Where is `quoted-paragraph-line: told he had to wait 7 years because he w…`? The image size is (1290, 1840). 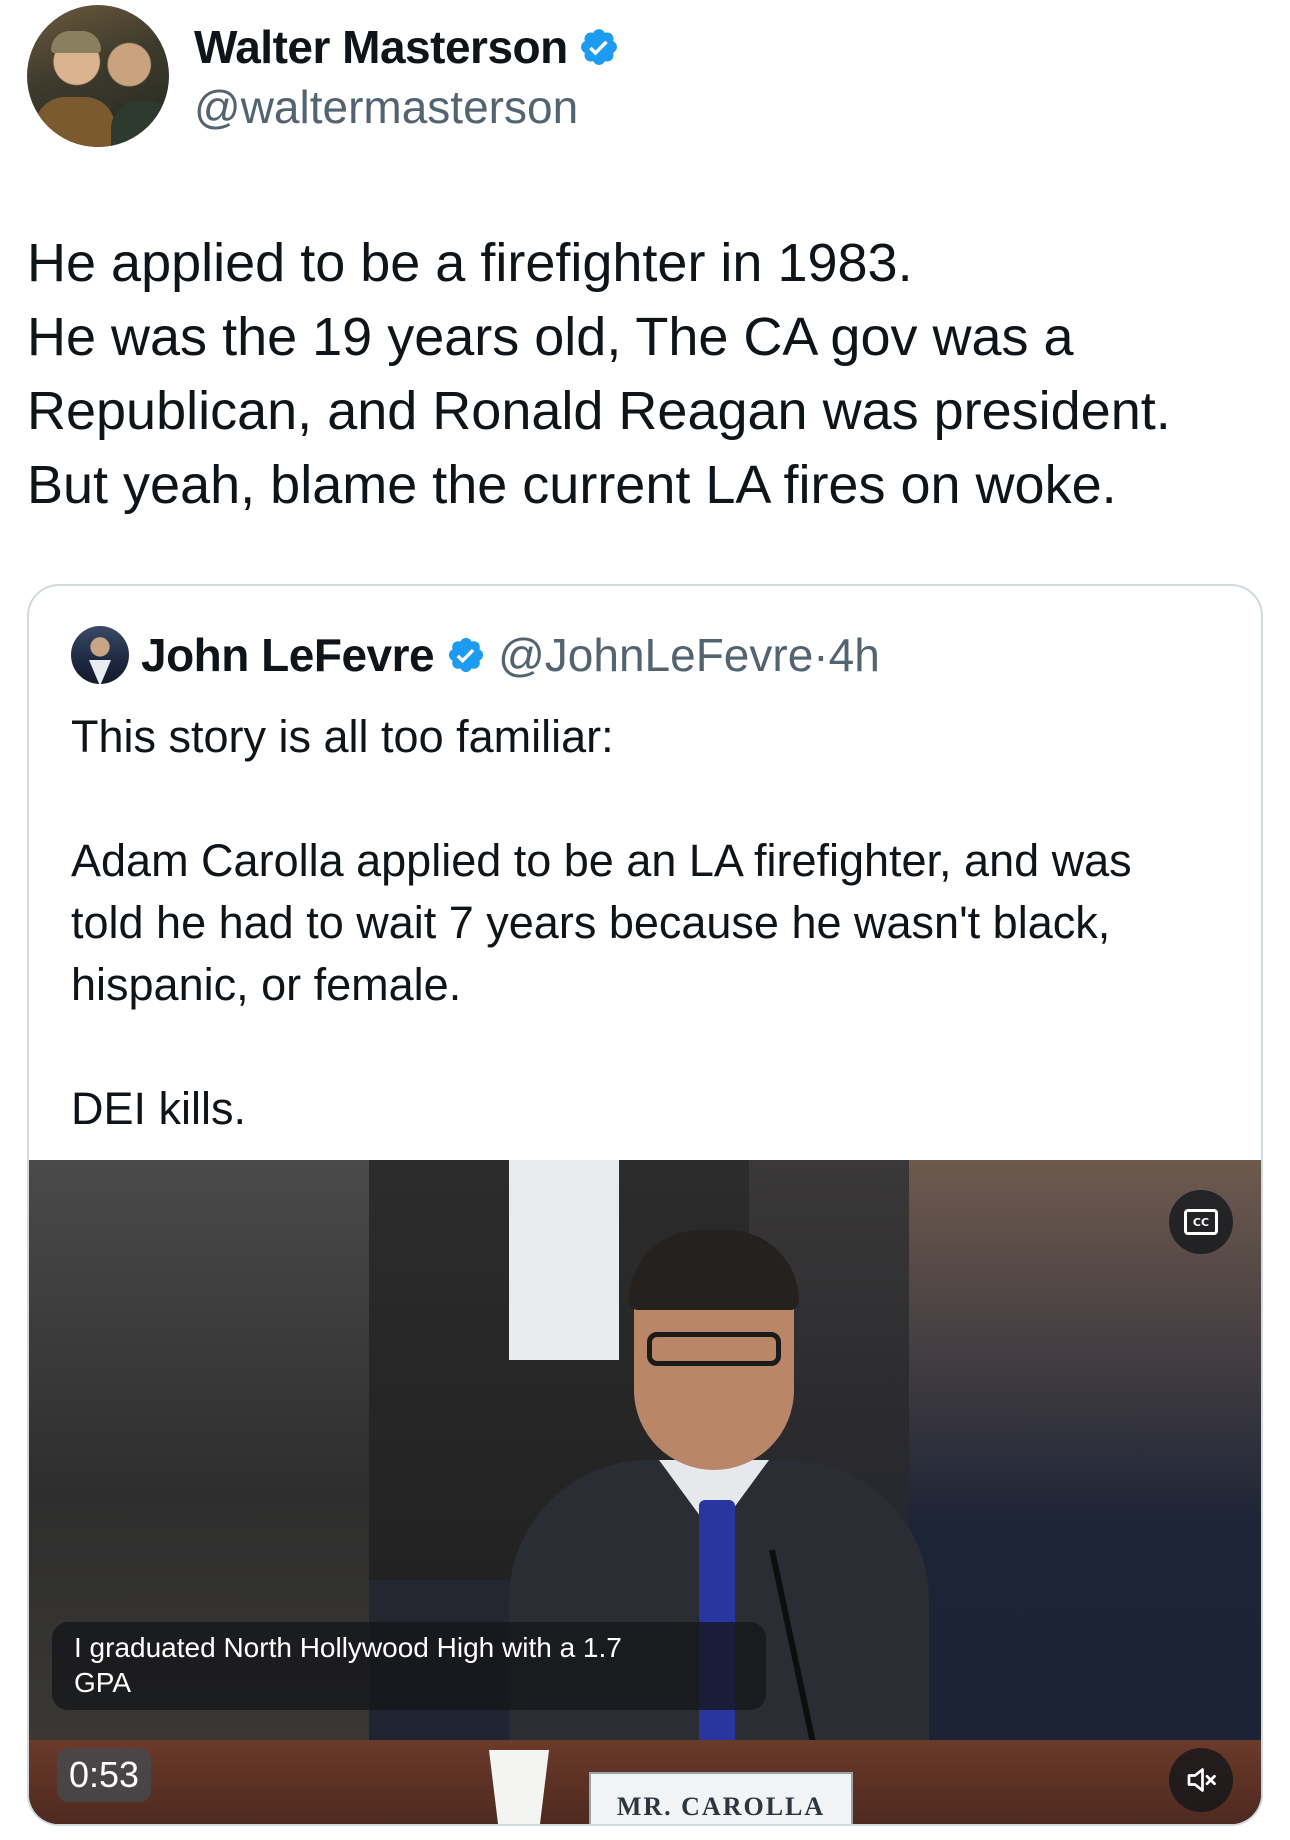 quoted-paragraph-line: told he had to wait 7 years because he w… is located at coordinates (591, 922).